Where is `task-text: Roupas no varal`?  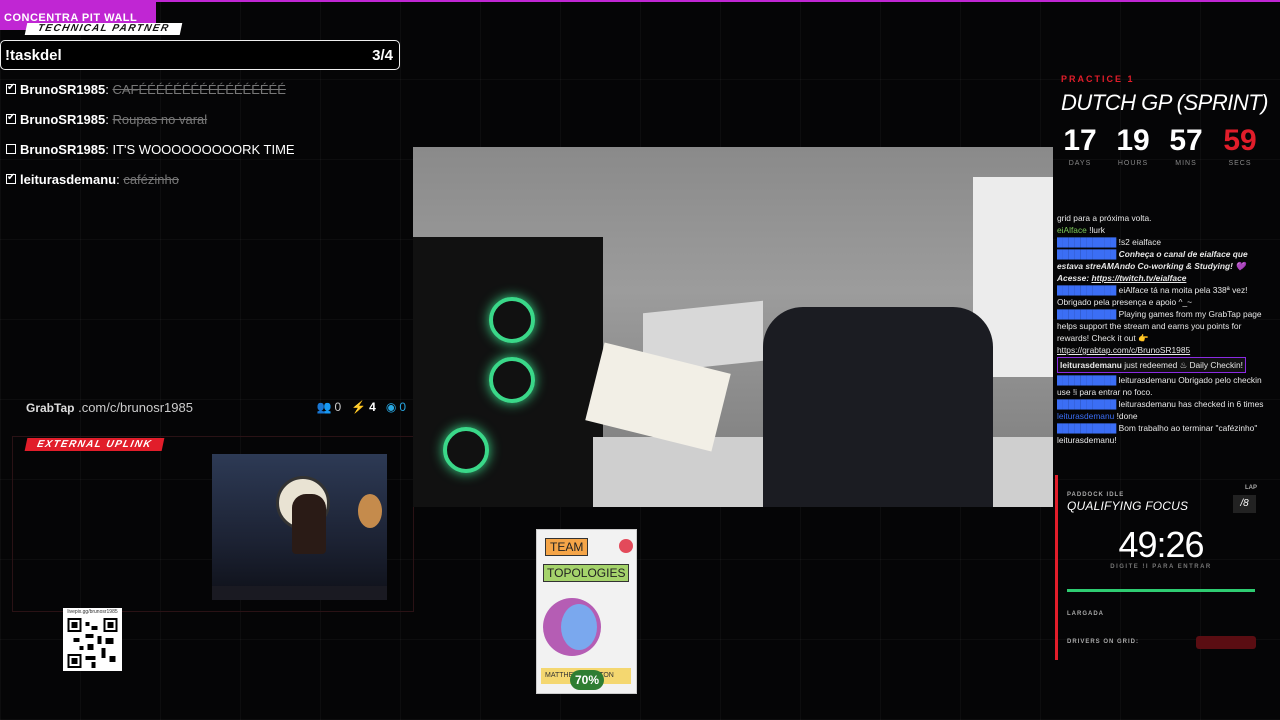 task-text: Roupas no varal is located at coordinates (160, 119).